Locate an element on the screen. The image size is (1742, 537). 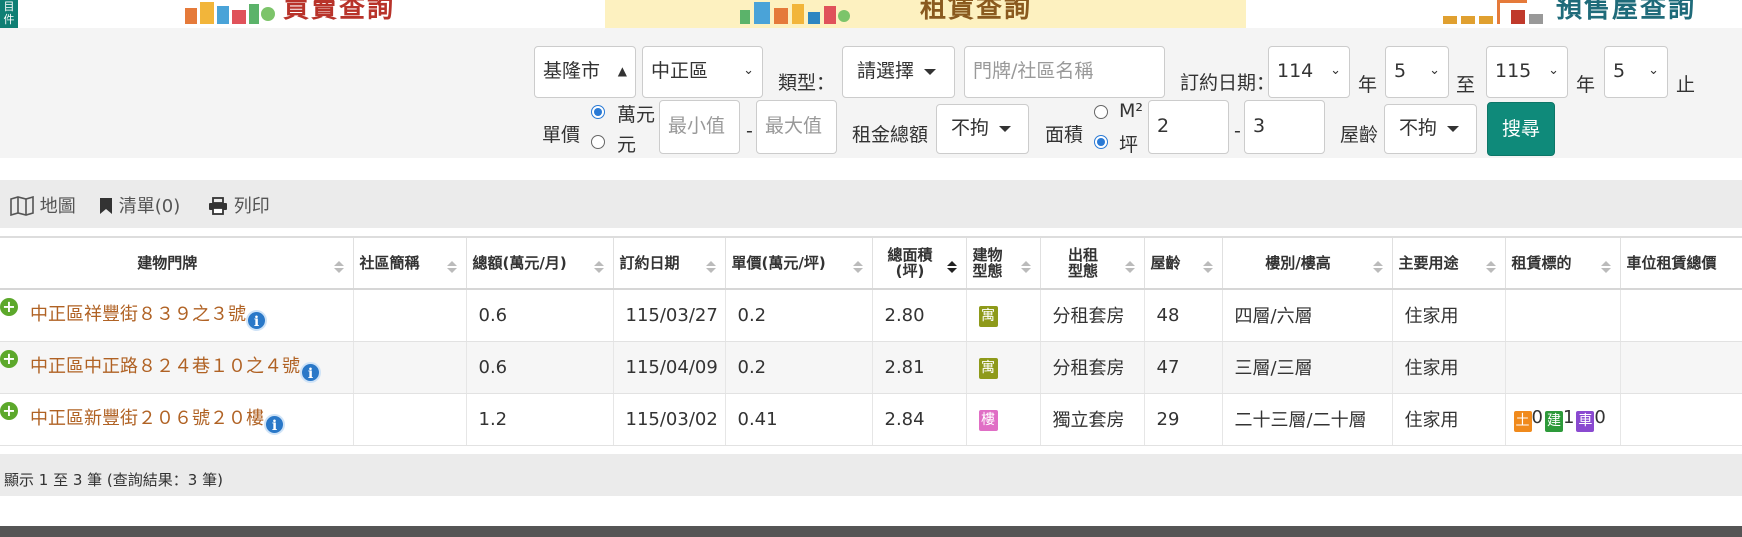
map-button: 地圖 is located at coordinates (43, 205).